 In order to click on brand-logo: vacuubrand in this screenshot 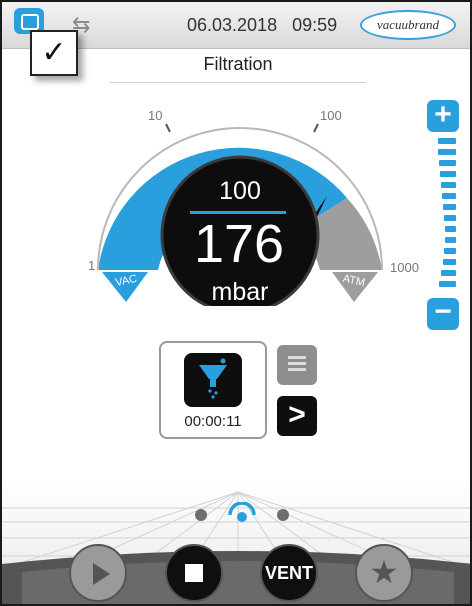, I will do `click(408, 25)`.